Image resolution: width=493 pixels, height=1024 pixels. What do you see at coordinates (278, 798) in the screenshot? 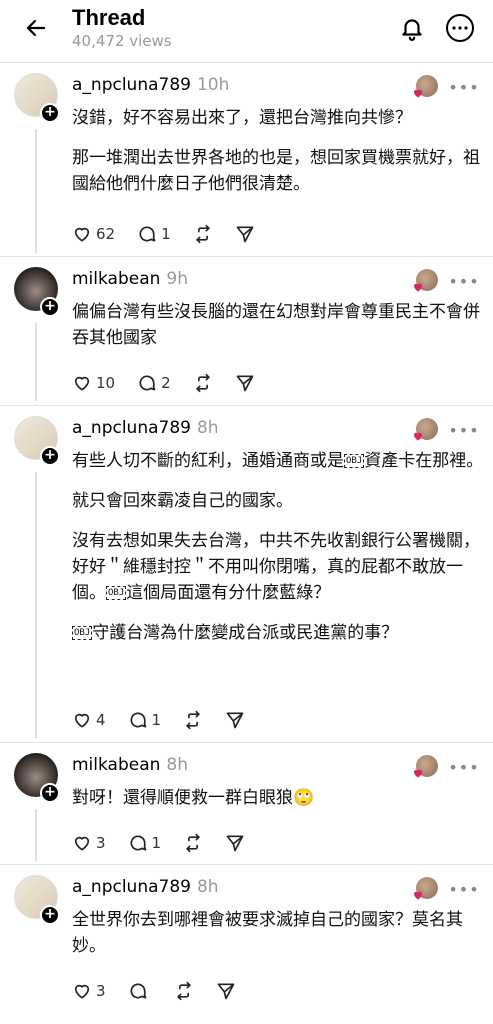
I see `post-content: 對呀！還得順便救一群白眼狼🙄` at bounding box center [278, 798].